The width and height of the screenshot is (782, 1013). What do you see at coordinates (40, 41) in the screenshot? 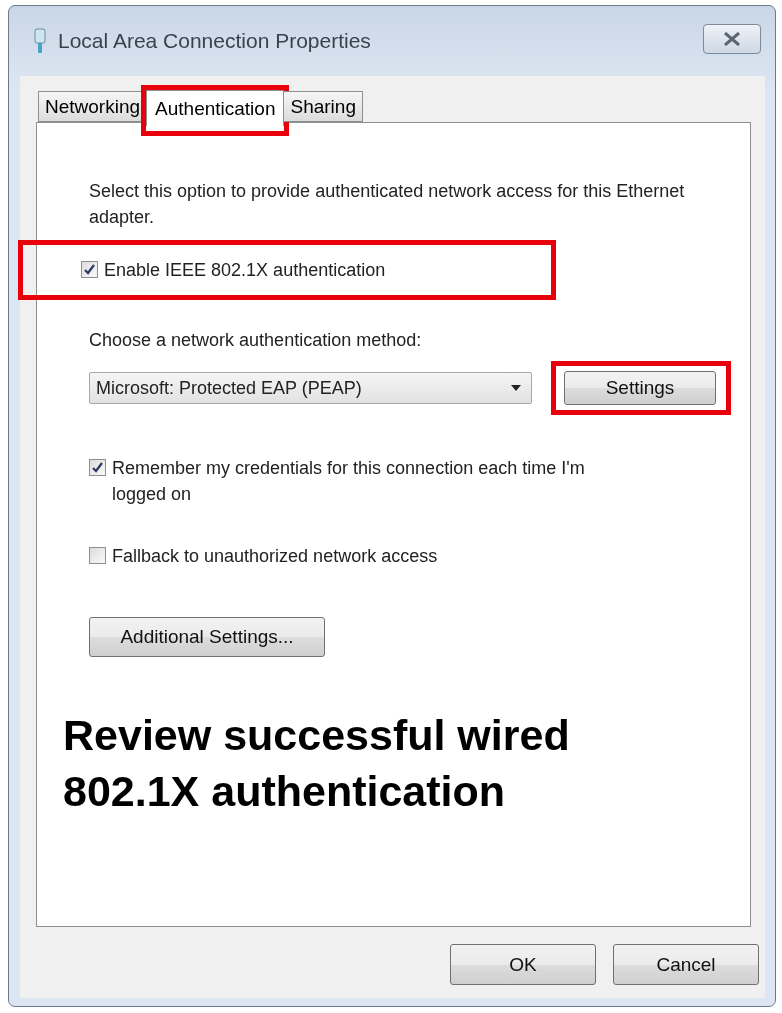
I see `network-connector-icon` at bounding box center [40, 41].